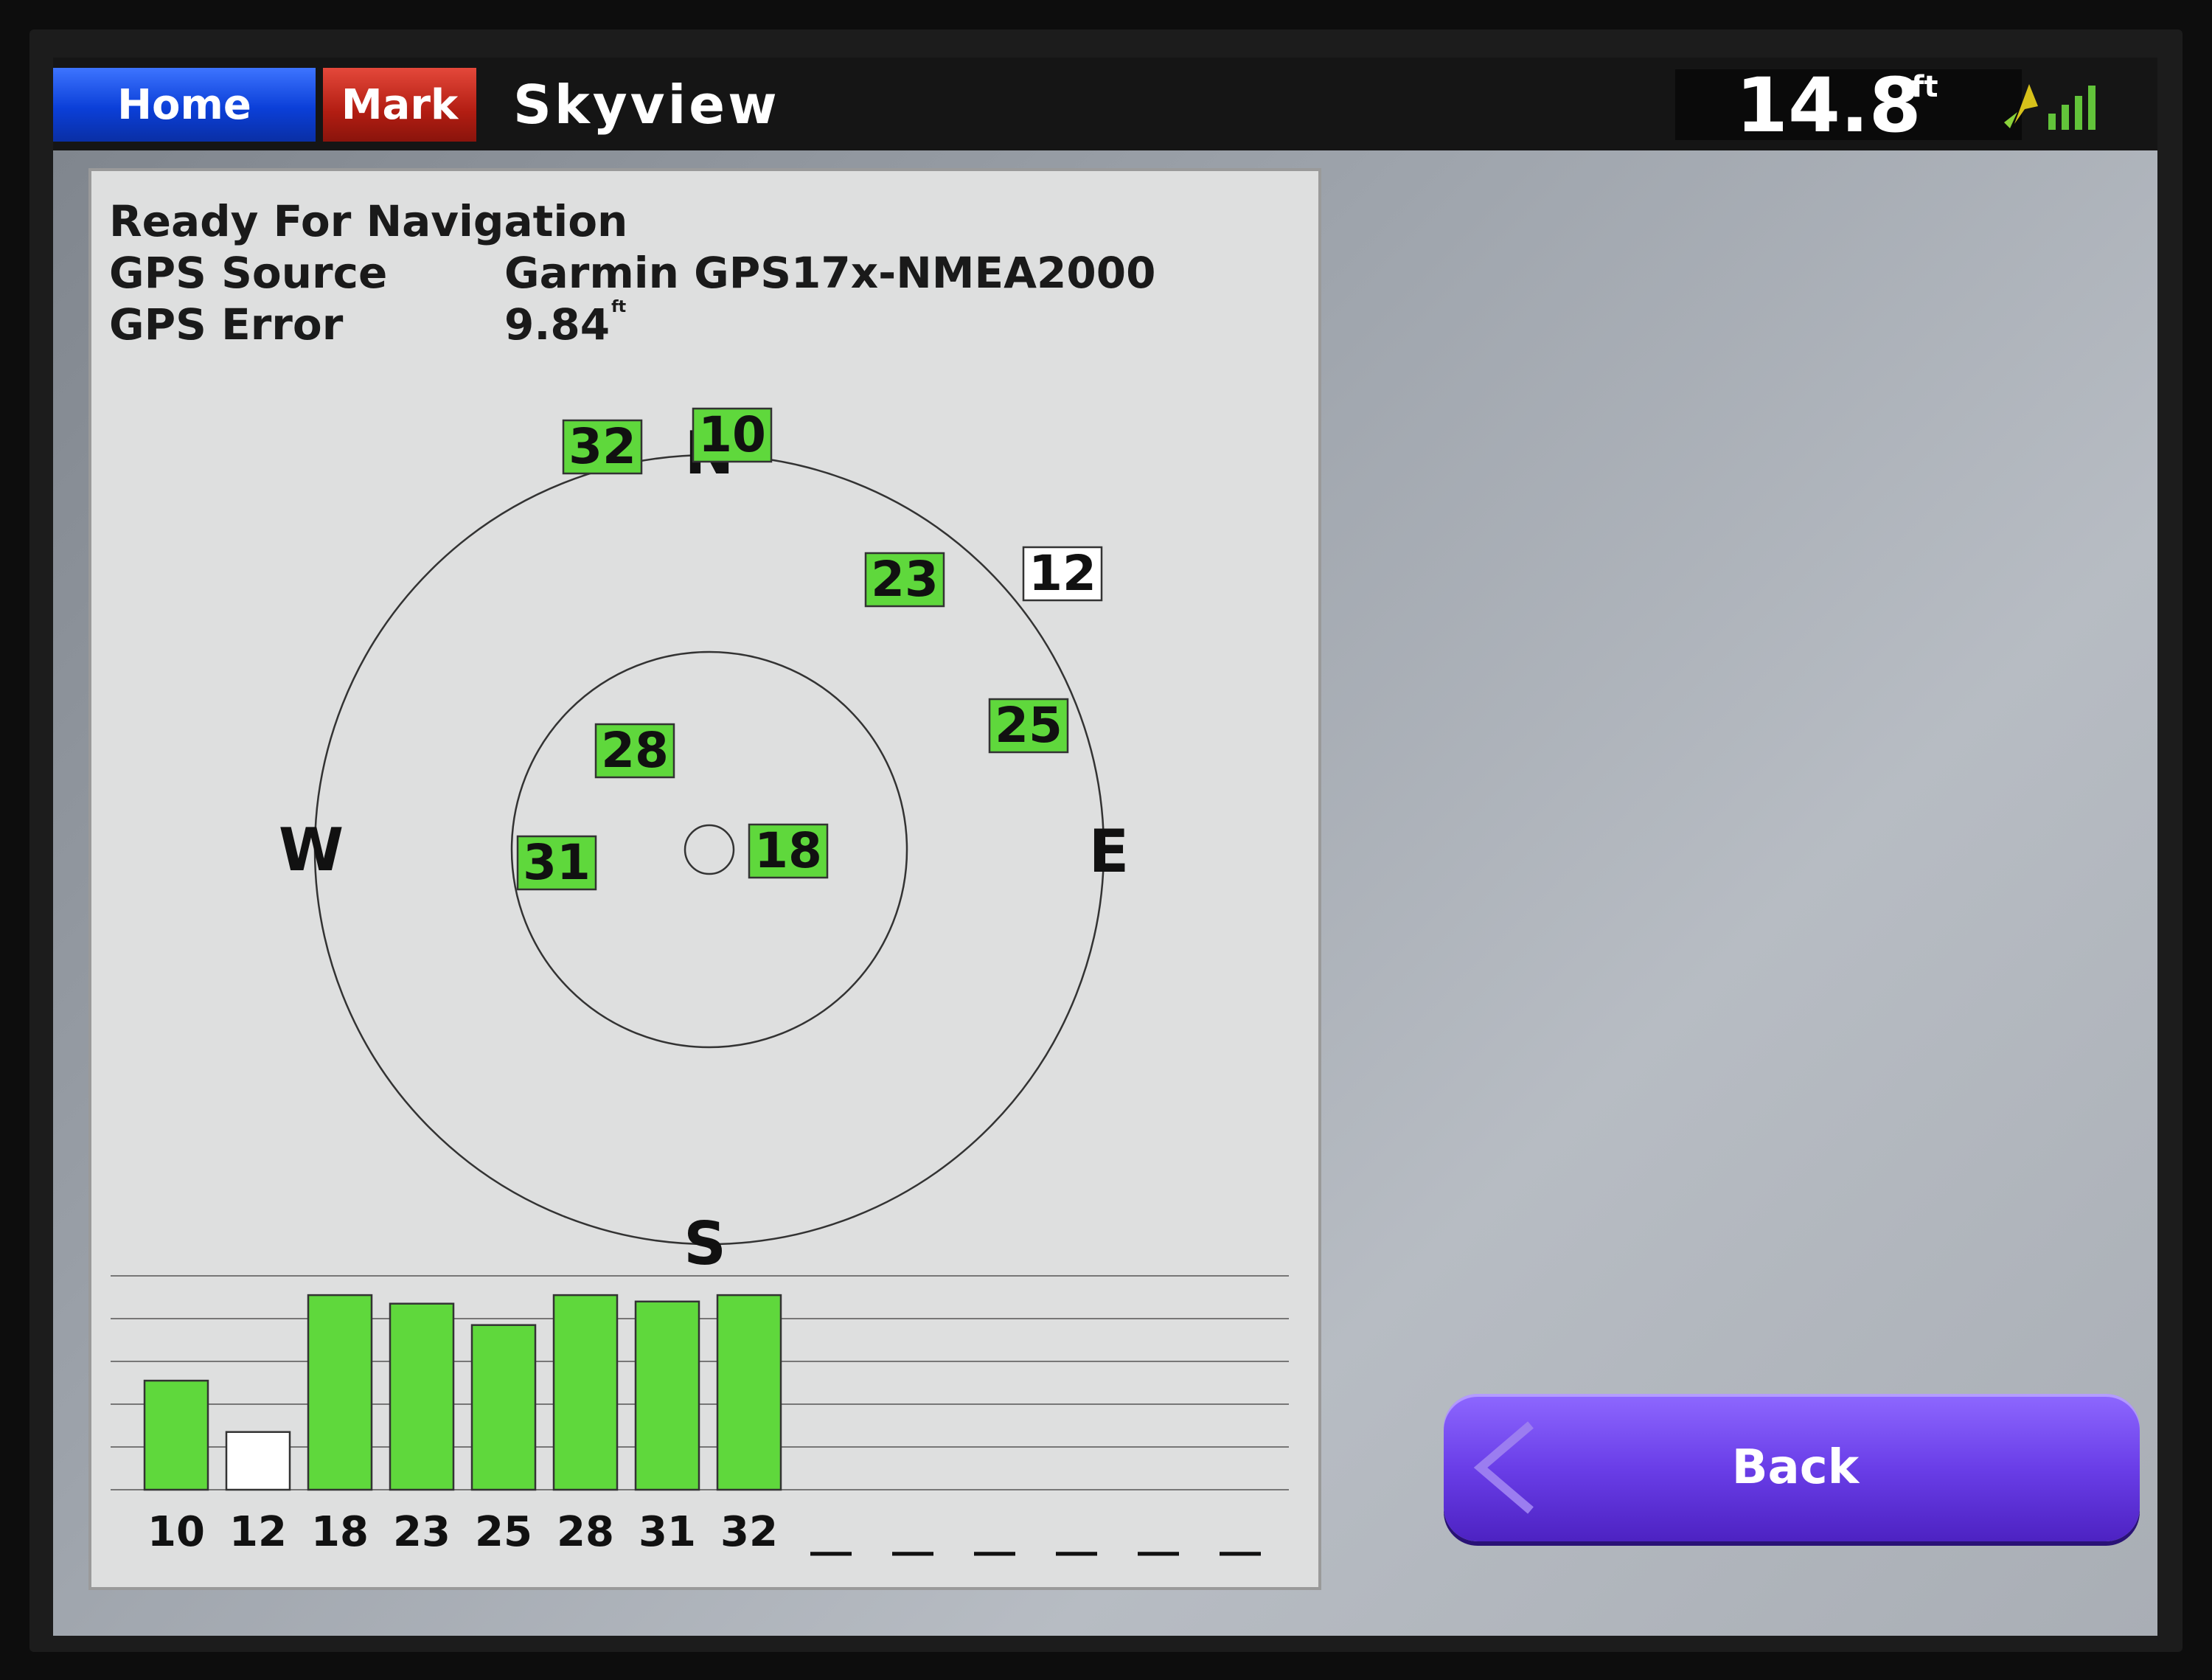 This screenshot has width=2212, height=1680. Describe the element at coordinates (1795, 1467) in the screenshot. I see `back-label: Back` at that location.